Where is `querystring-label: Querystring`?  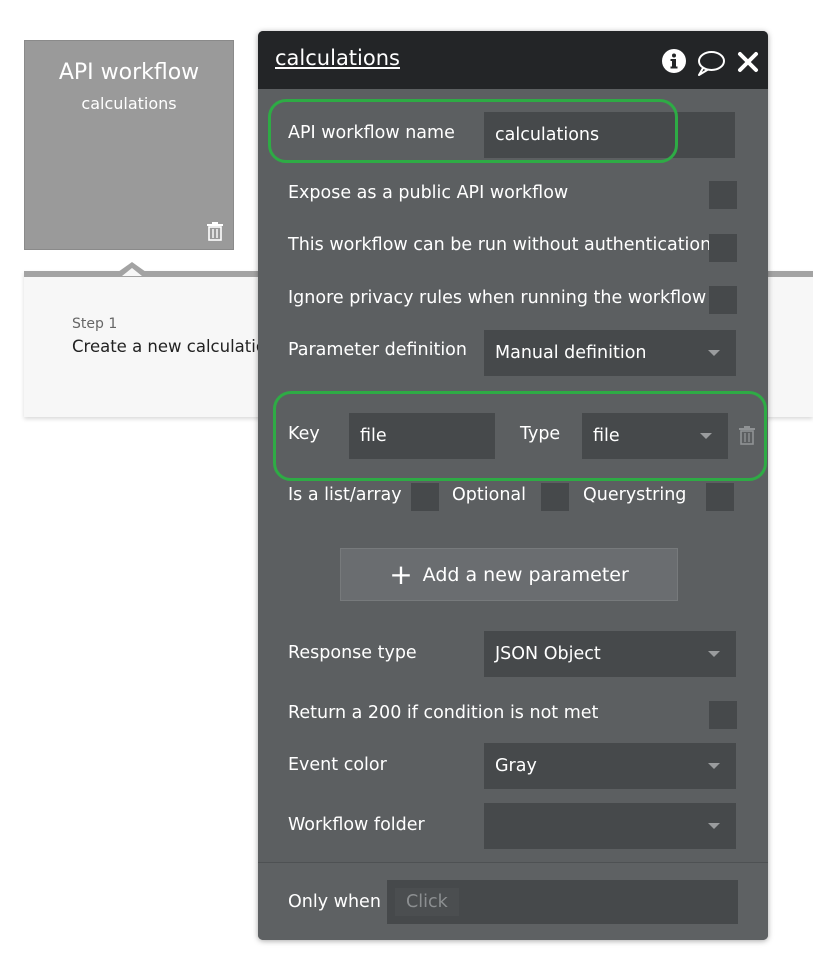 querystring-label: Querystring is located at coordinates (635, 495).